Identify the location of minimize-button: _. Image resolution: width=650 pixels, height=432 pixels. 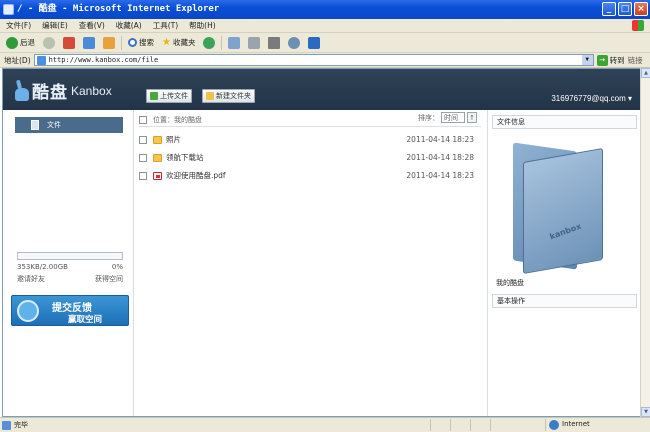
(609, 9).